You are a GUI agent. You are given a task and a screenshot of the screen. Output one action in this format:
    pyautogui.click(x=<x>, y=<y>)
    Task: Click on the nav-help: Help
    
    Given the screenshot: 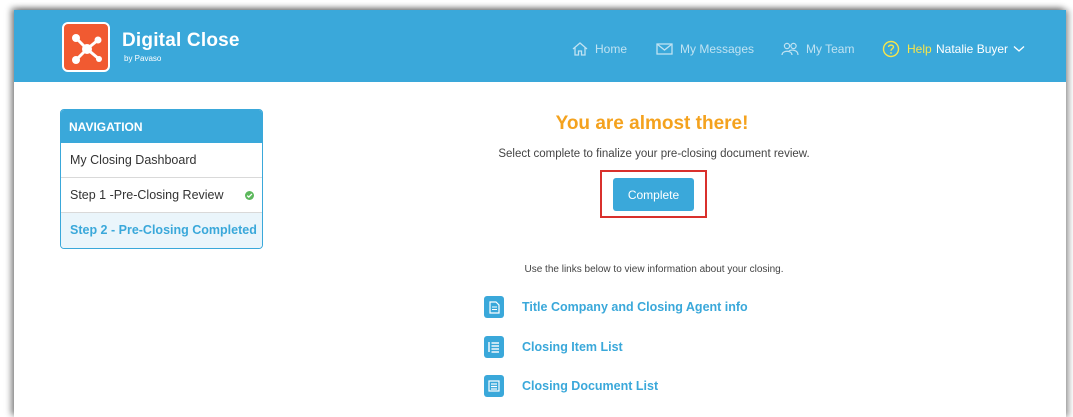 What is the action you would take?
    pyautogui.click(x=907, y=49)
    